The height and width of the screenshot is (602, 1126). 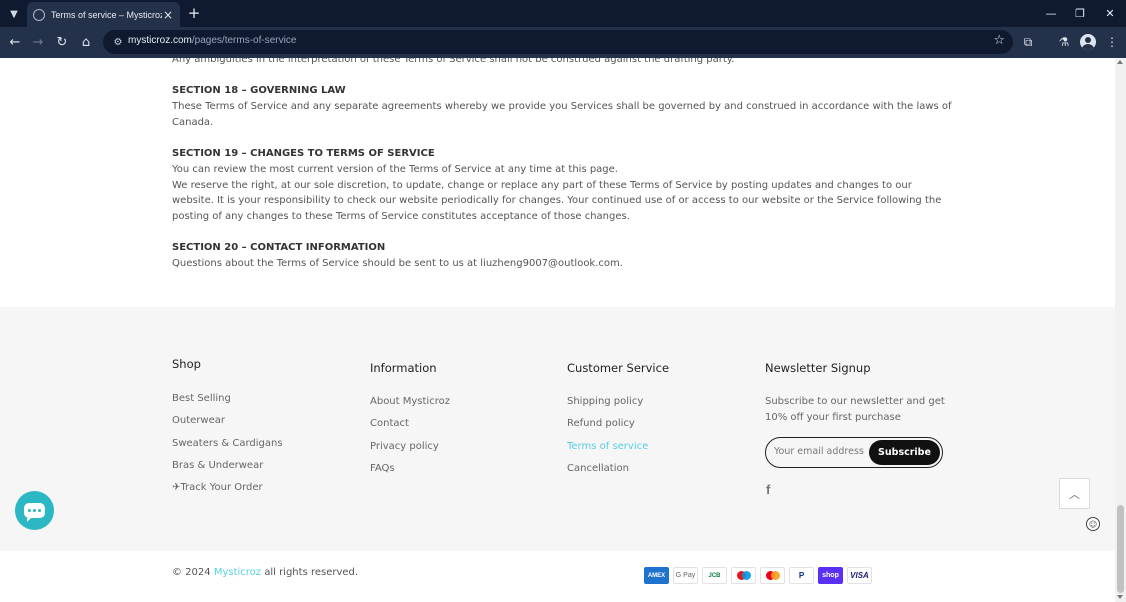 I want to click on tab-close-icon: ×, so click(x=168, y=15).